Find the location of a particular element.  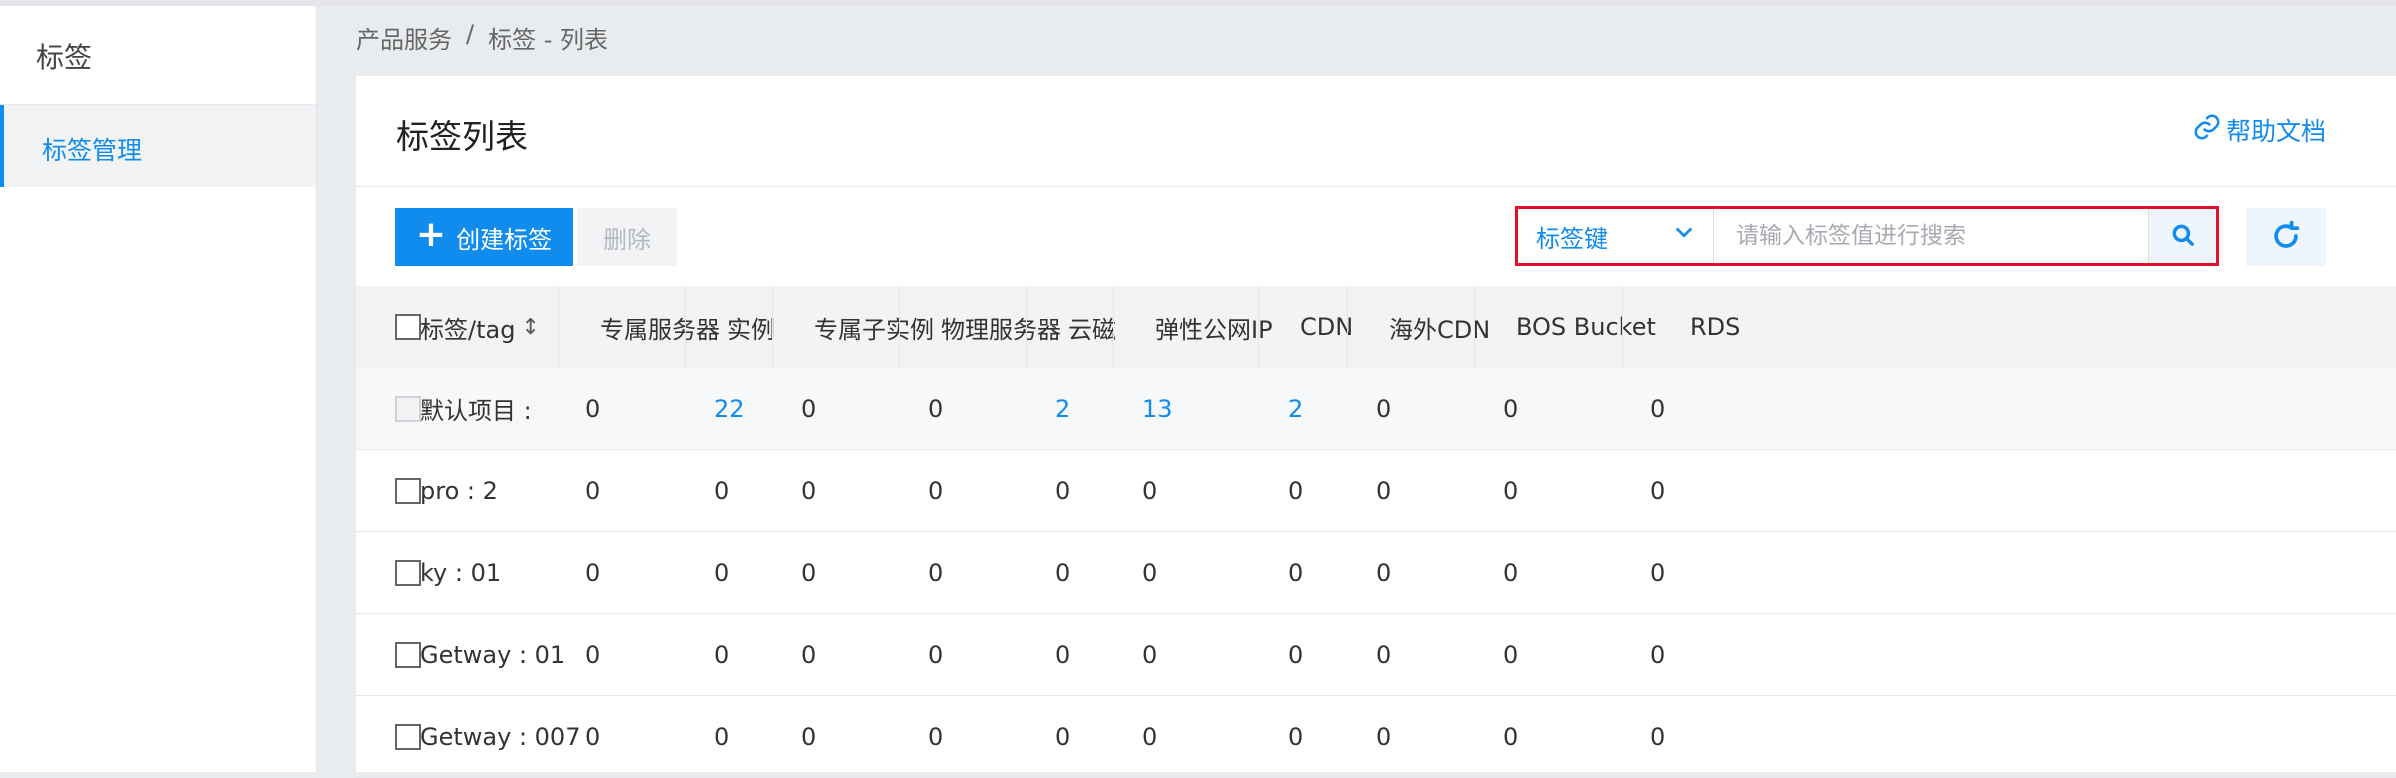

search-button is located at coordinates (2182, 236).